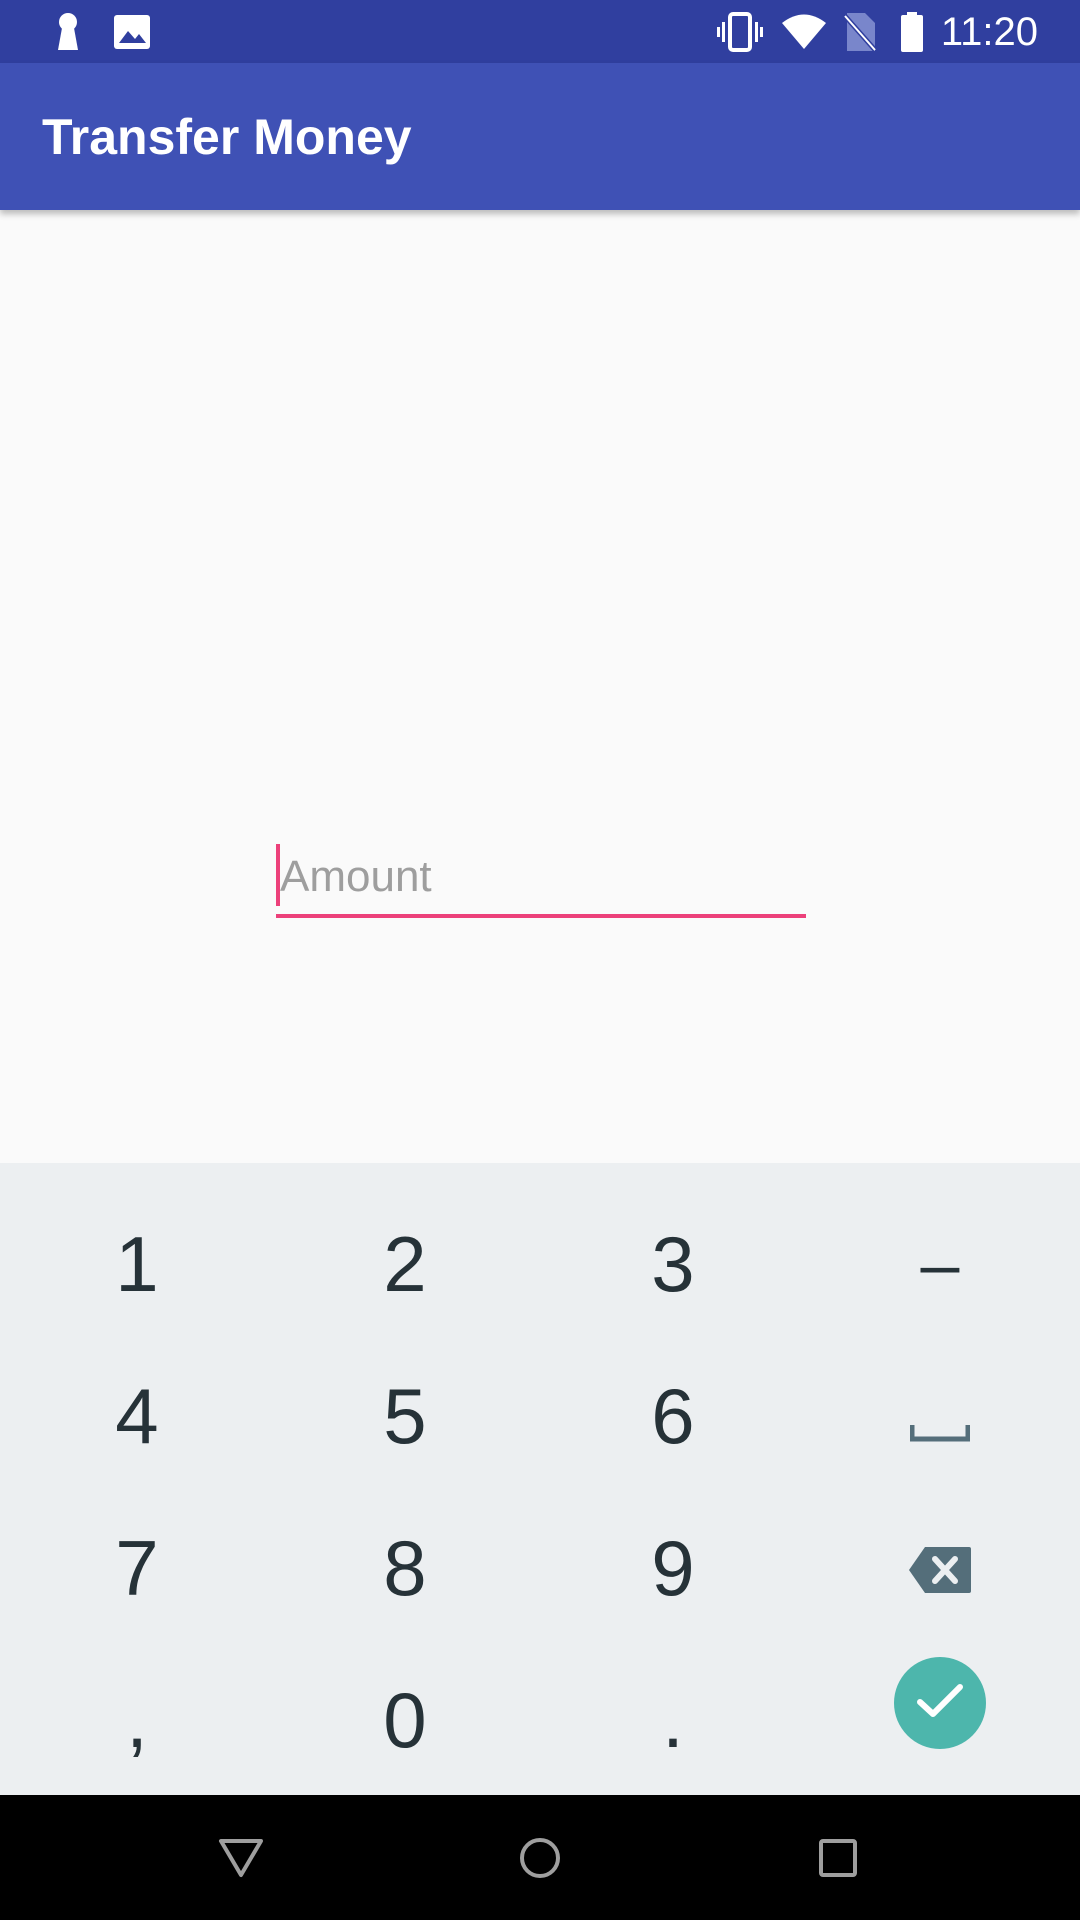 This screenshot has height=1920, width=1080. I want to click on key-minus-label: –, so click(940, 1264).